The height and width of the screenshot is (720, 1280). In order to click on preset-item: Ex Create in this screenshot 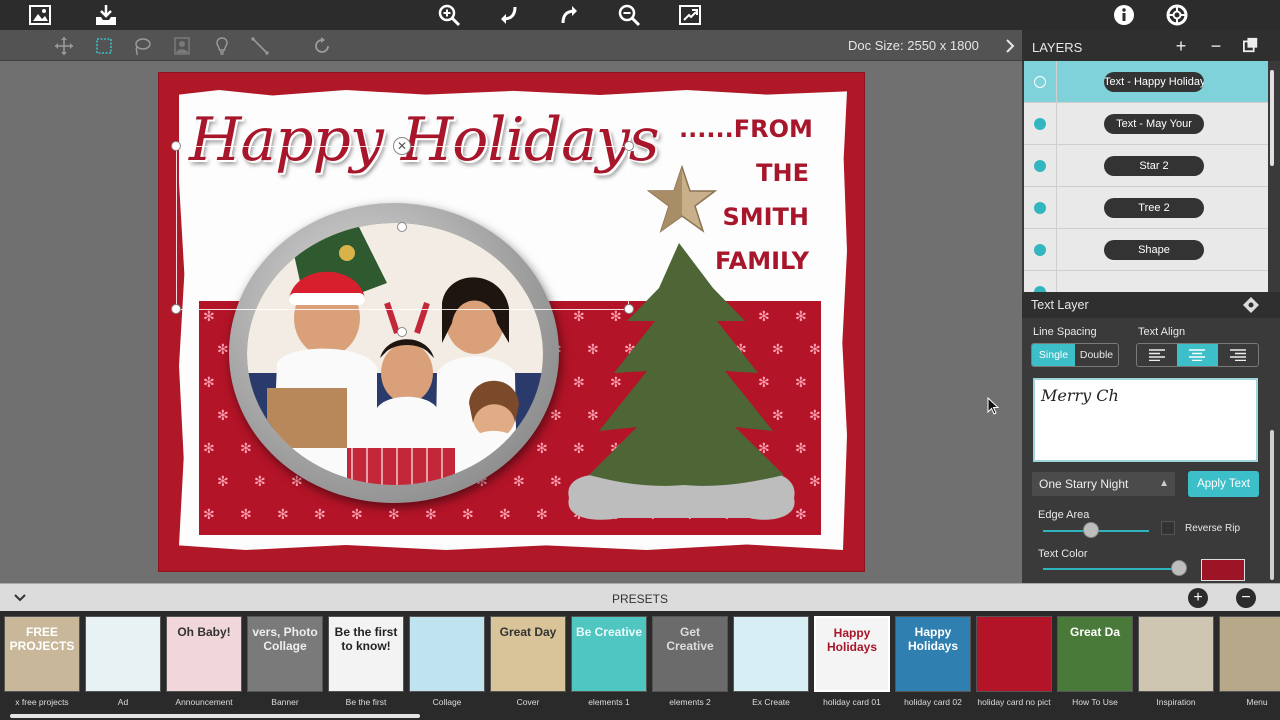, I will do `click(771, 663)`.